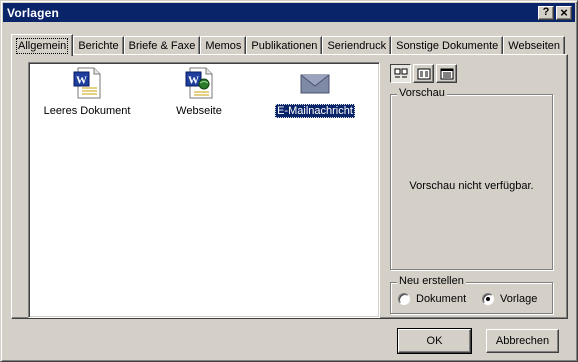 The image size is (578, 362). I want to click on tab-seriendruck: Seriendruck, so click(357, 45).